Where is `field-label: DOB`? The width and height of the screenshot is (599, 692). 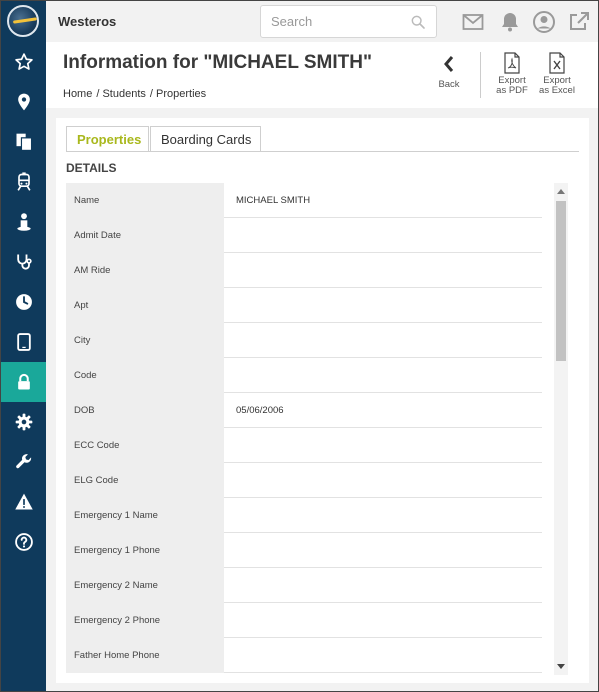 field-label: DOB is located at coordinates (145, 410).